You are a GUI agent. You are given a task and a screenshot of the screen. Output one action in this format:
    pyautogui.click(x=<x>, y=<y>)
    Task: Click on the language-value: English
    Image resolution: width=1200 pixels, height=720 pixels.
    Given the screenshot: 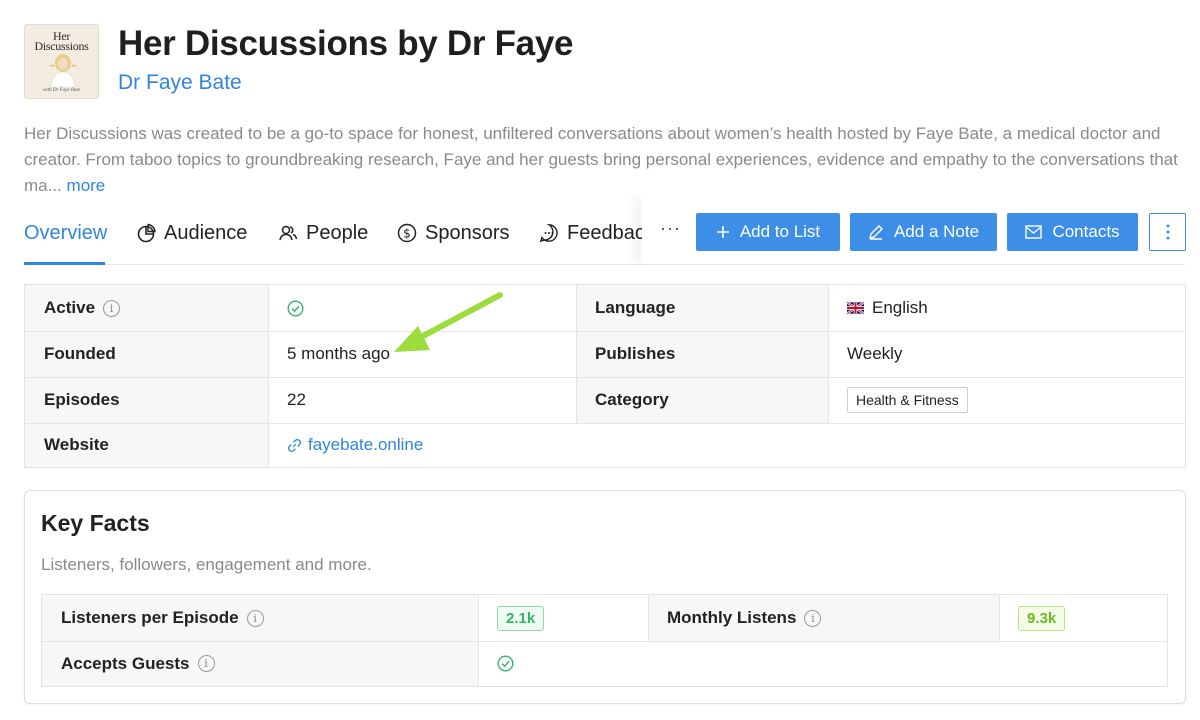 What is the action you would take?
    pyautogui.click(x=1007, y=308)
    